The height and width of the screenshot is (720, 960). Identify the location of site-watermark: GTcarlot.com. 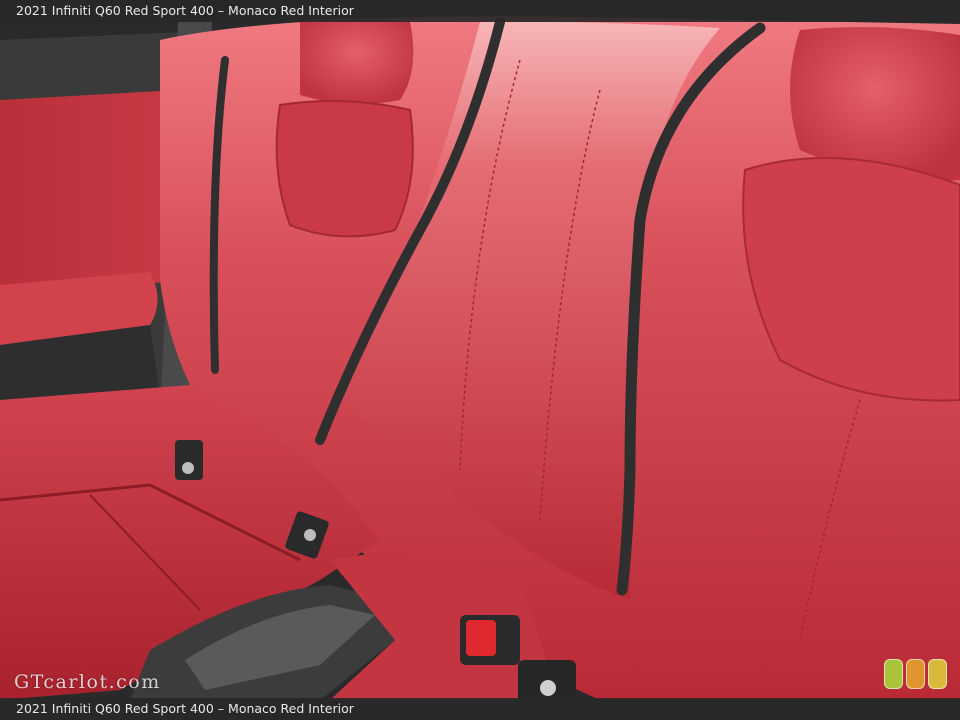
(87, 682).